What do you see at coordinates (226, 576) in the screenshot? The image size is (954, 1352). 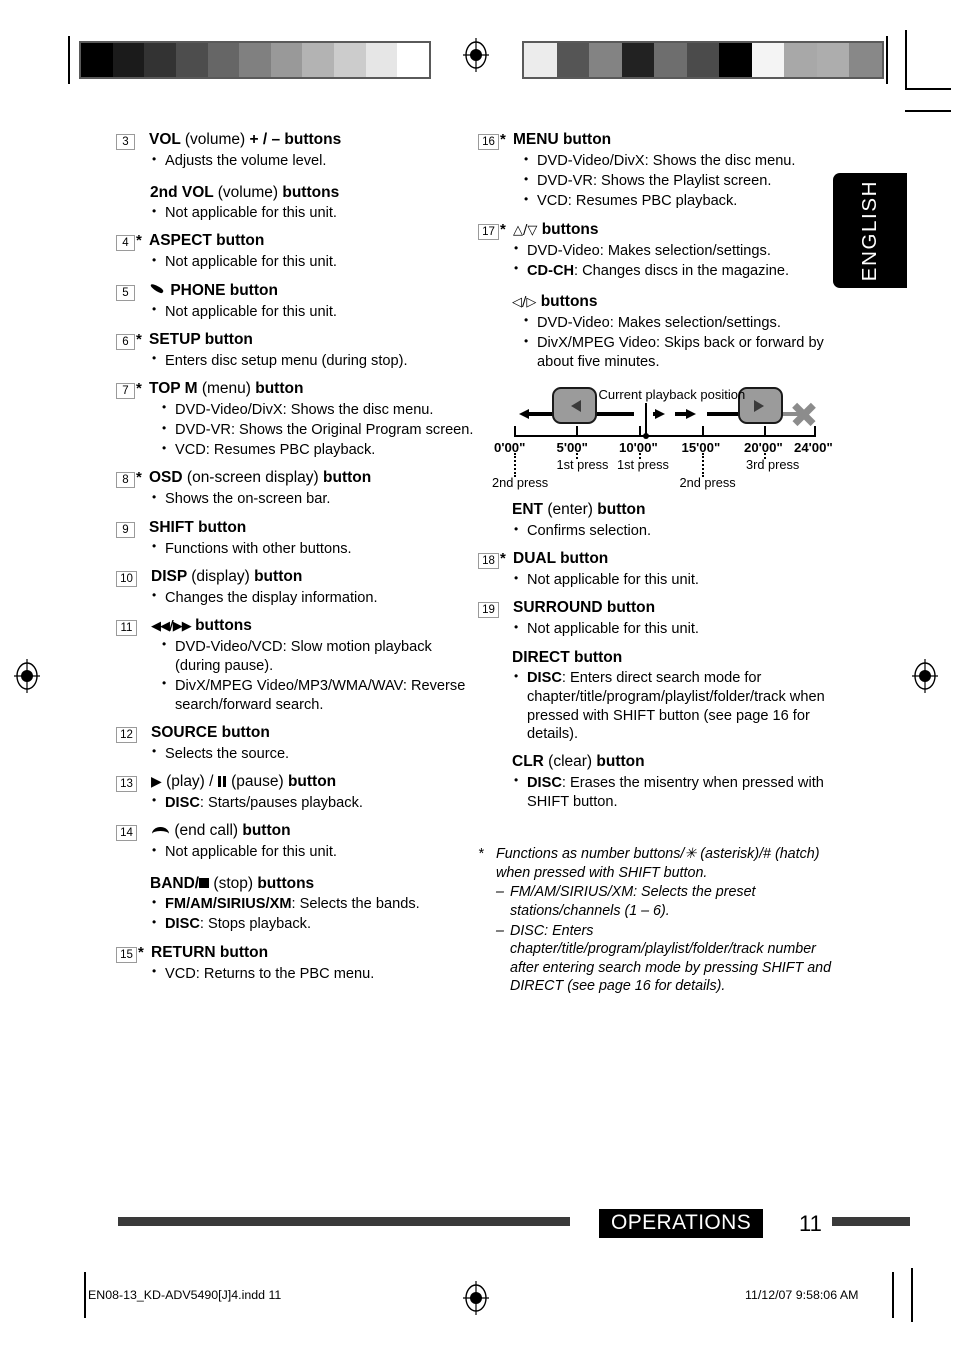 I see `entry-title: DISP (display) button` at bounding box center [226, 576].